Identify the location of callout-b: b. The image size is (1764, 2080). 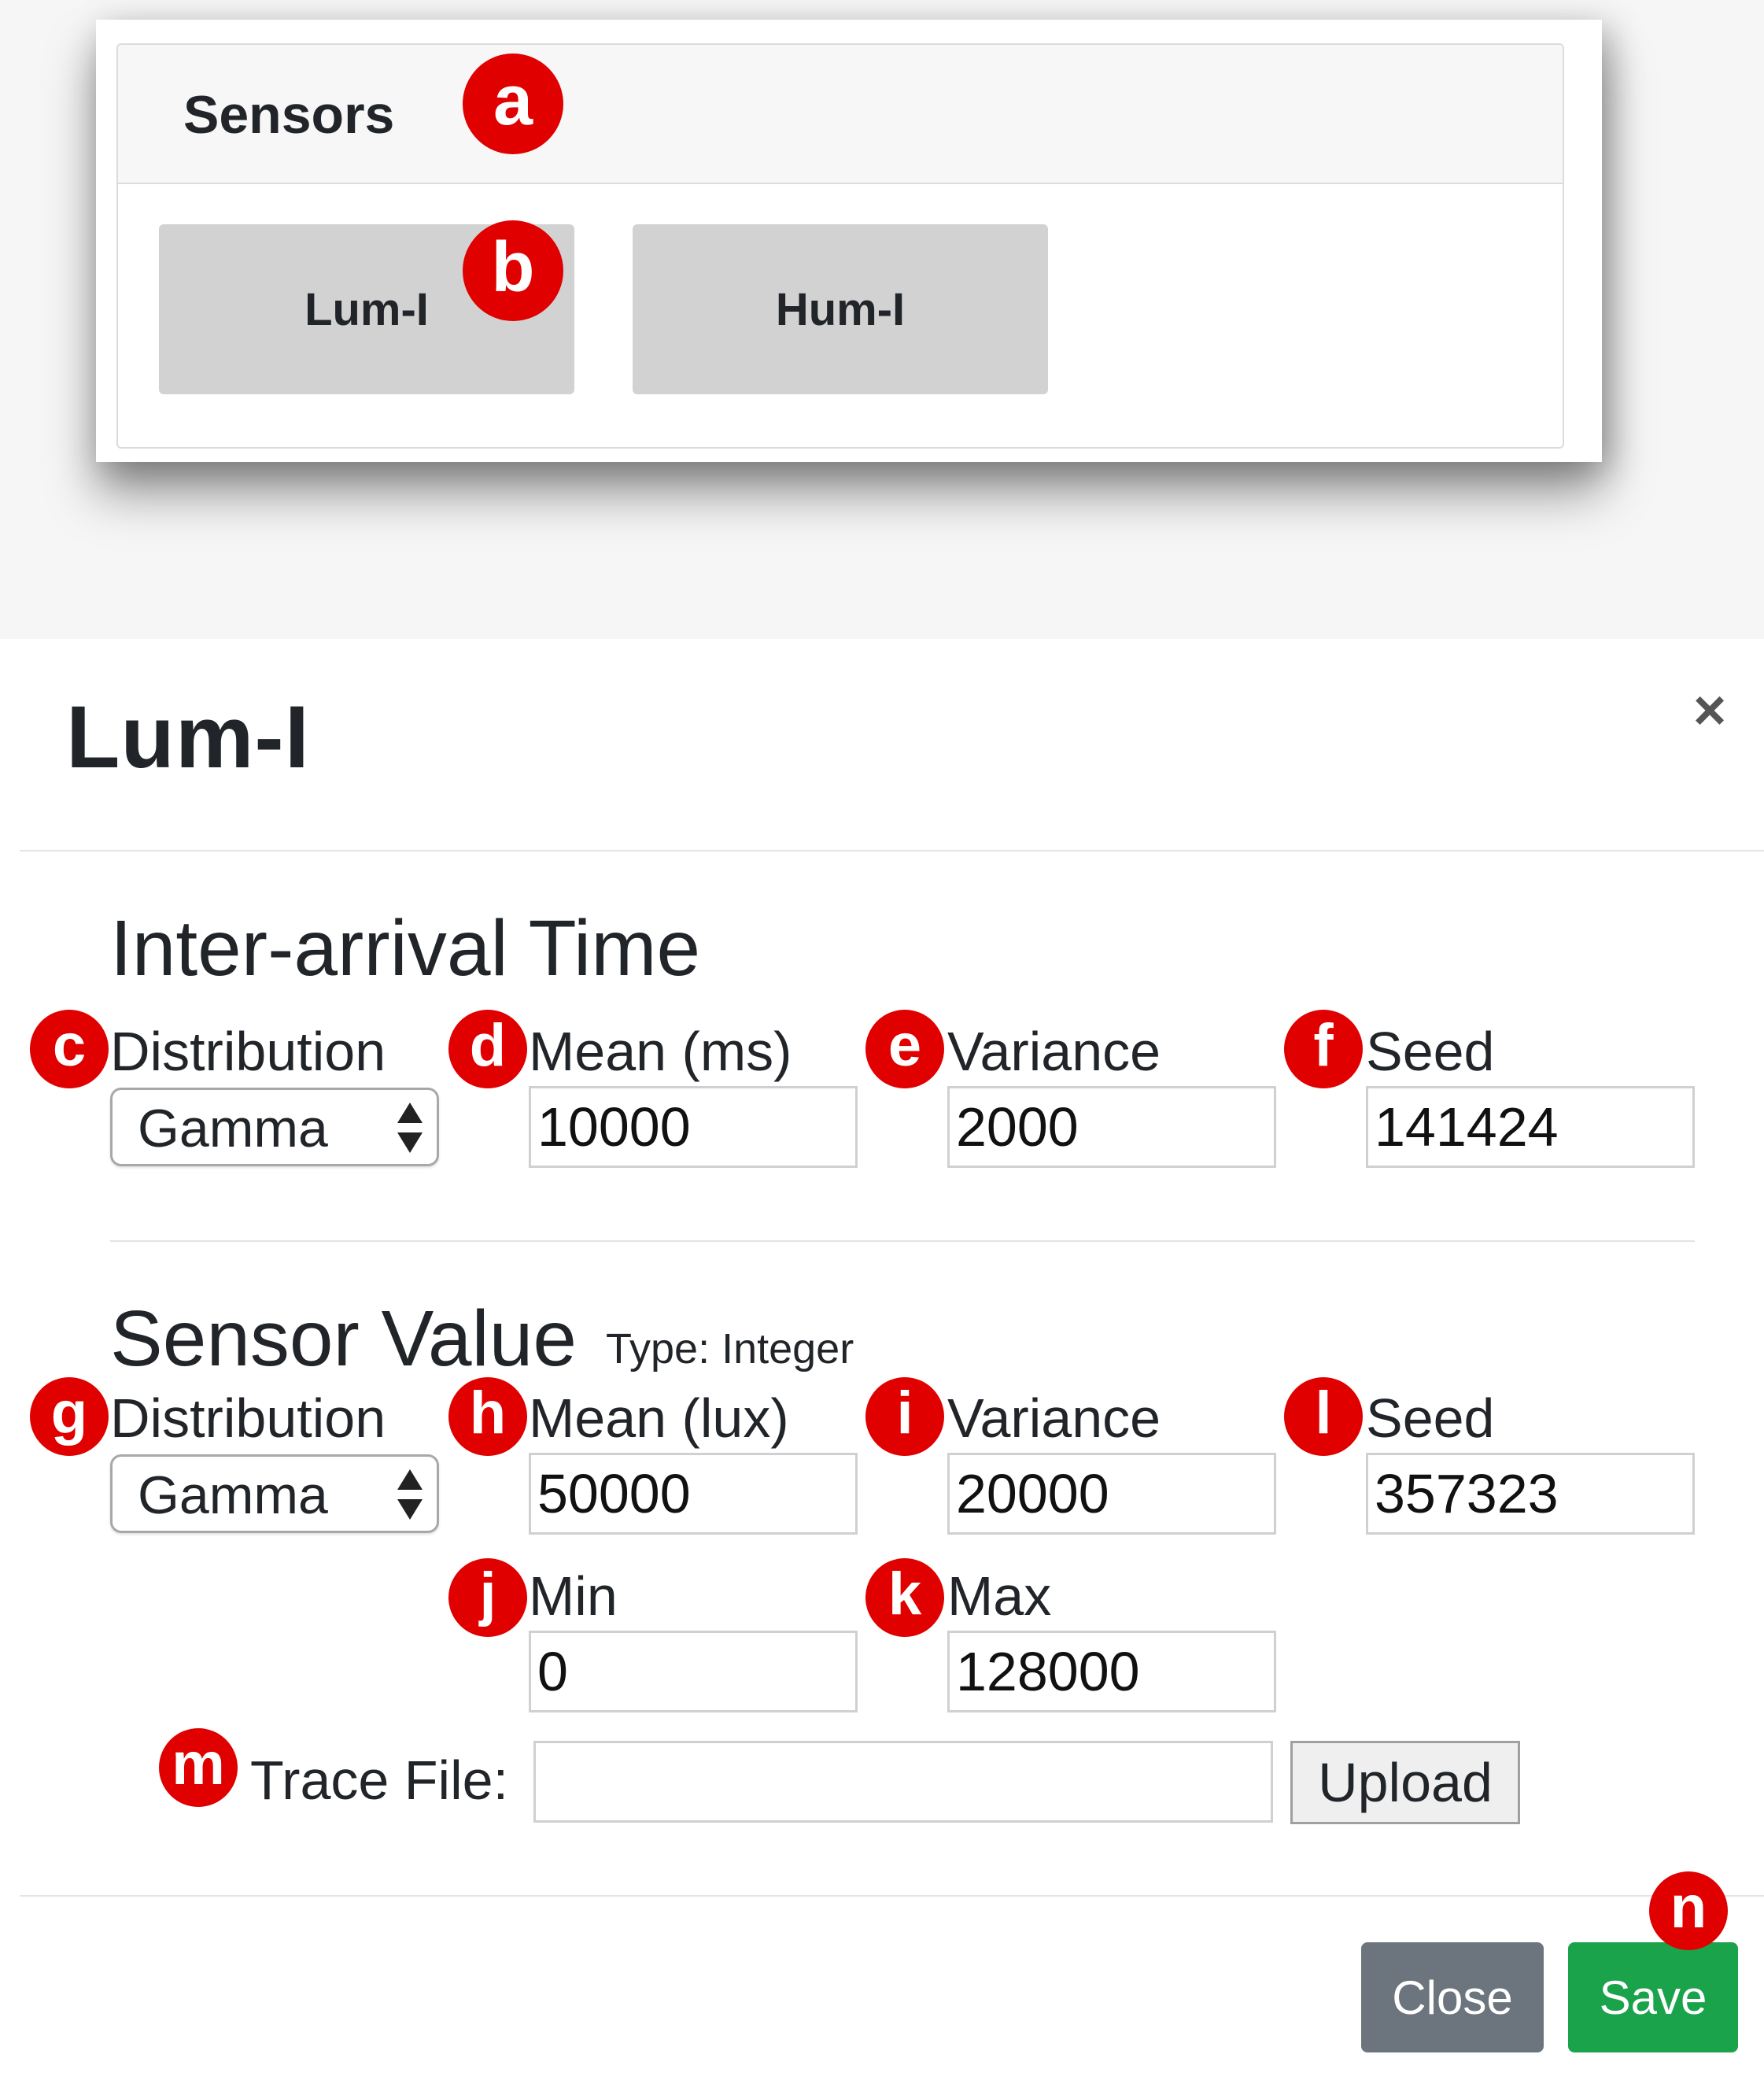
(513, 270).